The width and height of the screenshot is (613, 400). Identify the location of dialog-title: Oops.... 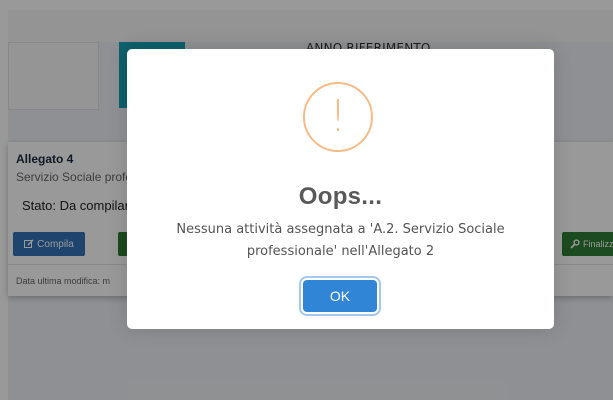
(340, 196).